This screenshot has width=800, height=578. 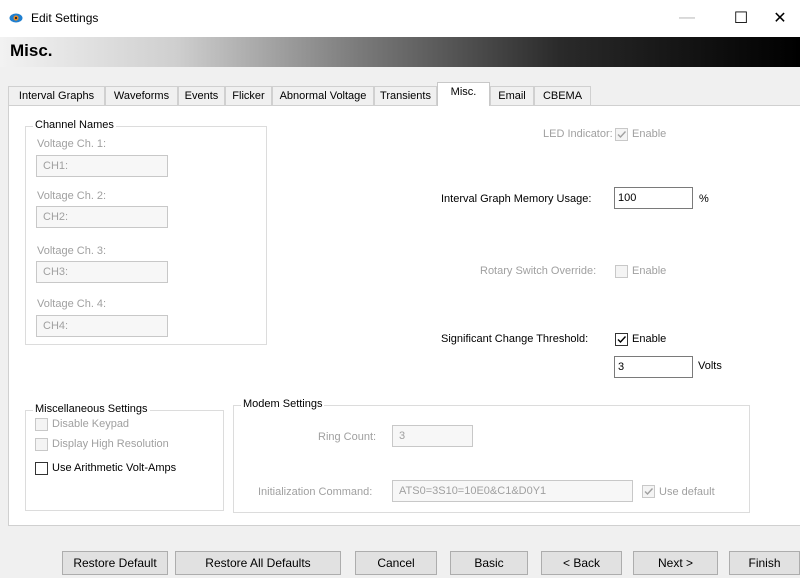 I want to click on led-indicator-label: LED Indicator:, so click(x=578, y=134).